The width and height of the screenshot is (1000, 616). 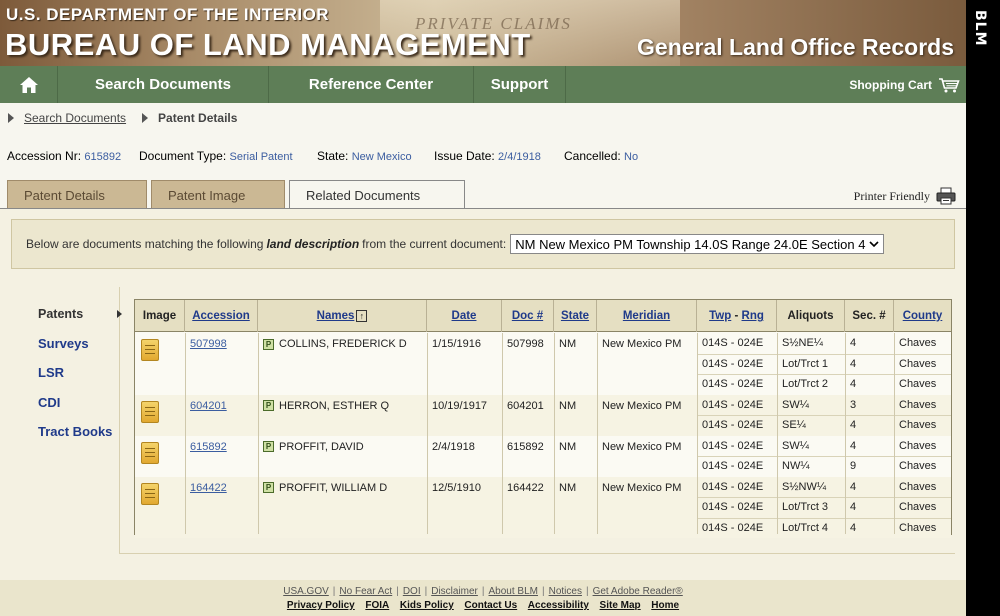 What do you see at coordinates (163, 84) in the screenshot?
I see `nav-search-documents: Search Documents` at bounding box center [163, 84].